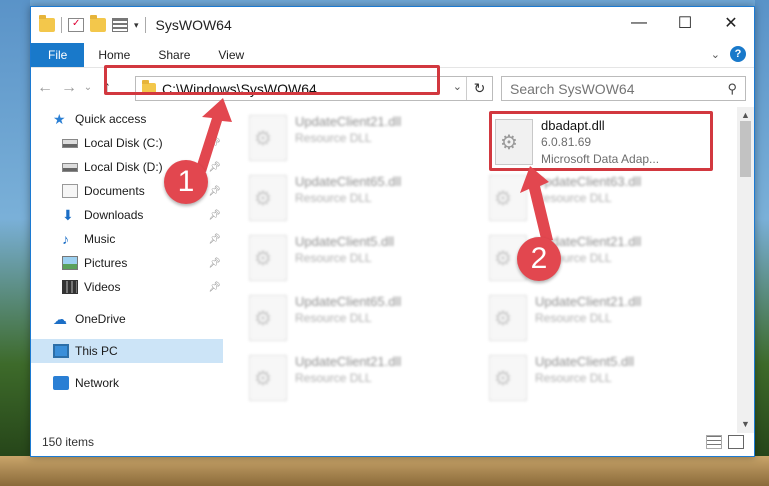 The width and height of the screenshot is (769, 486). Describe the element at coordinates (214, 135) in the screenshot. I see `arrow-to-address-bar` at that location.